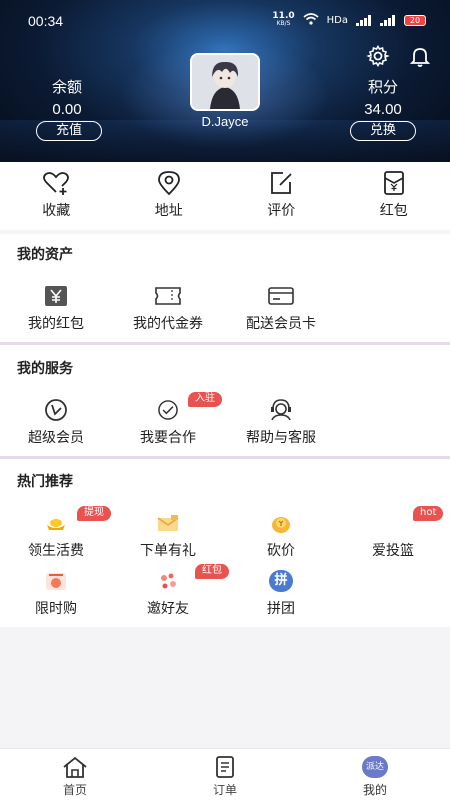  I want to click on grid-item-label: 帮助与客服, so click(281, 438).